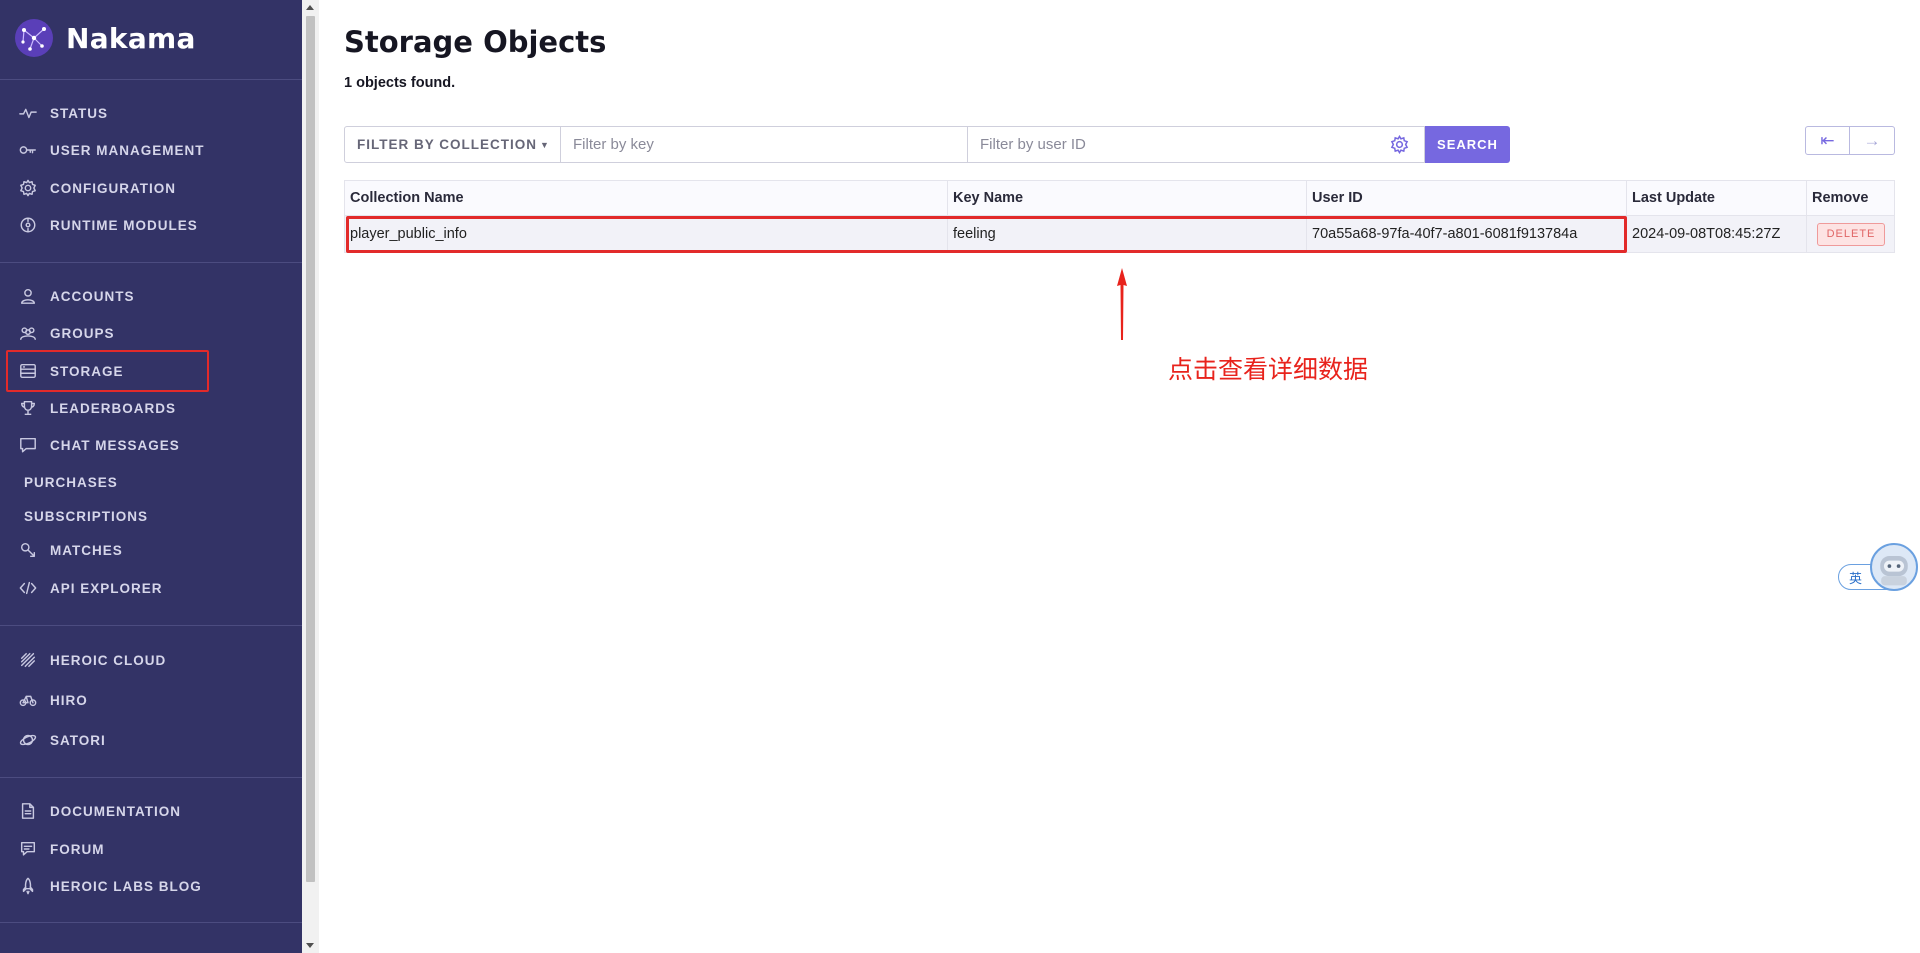 This screenshot has height=953, width=1920. What do you see at coordinates (78, 740) in the screenshot?
I see `sidebar-item-label: SATORI` at bounding box center [78, 740].